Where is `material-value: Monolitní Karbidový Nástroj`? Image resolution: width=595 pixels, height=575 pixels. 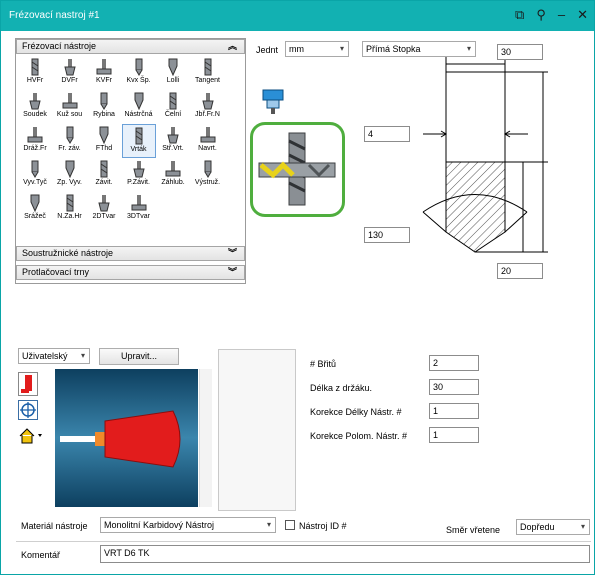 material-value: Monolitní Karbidový Nástroj is located at coordinates (159, 525).